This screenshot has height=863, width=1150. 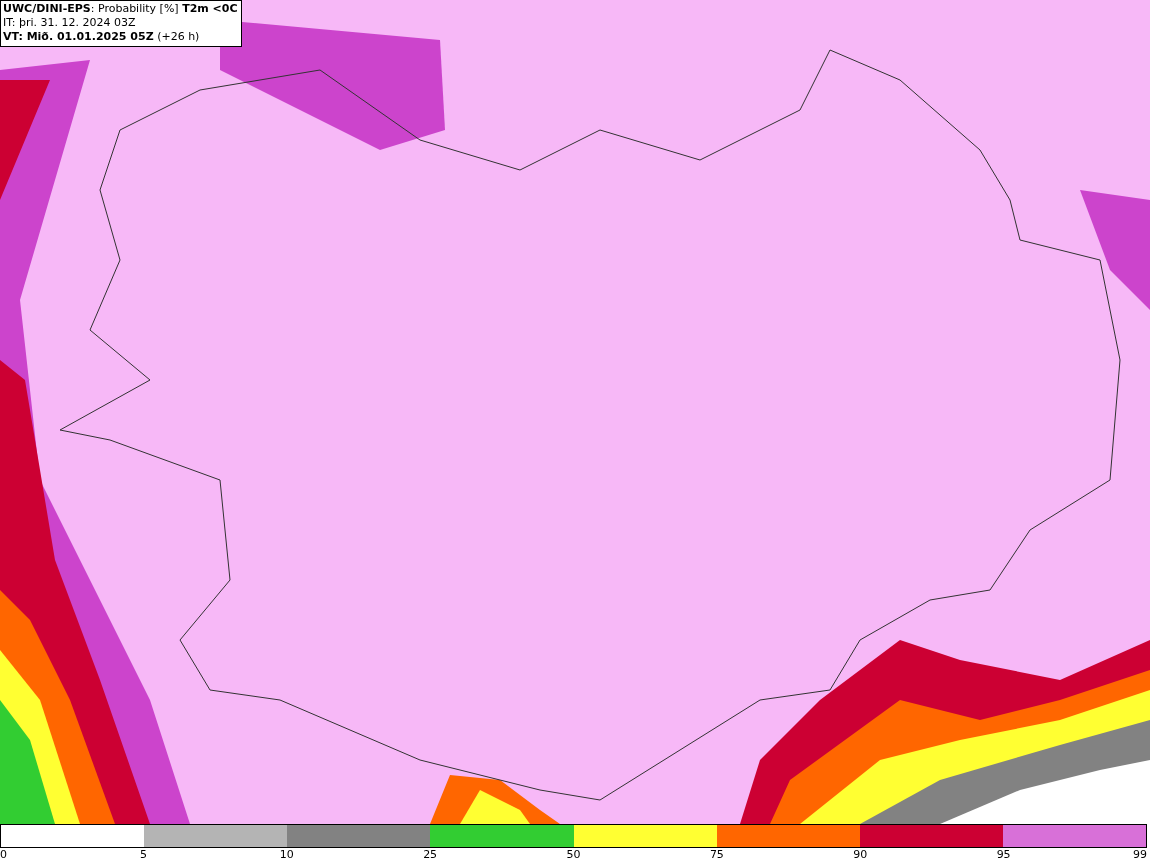 What do you see at coordinates (716, 855) in the screenshot?
I see `scale-label: 75` at bounding box center [716, 855].